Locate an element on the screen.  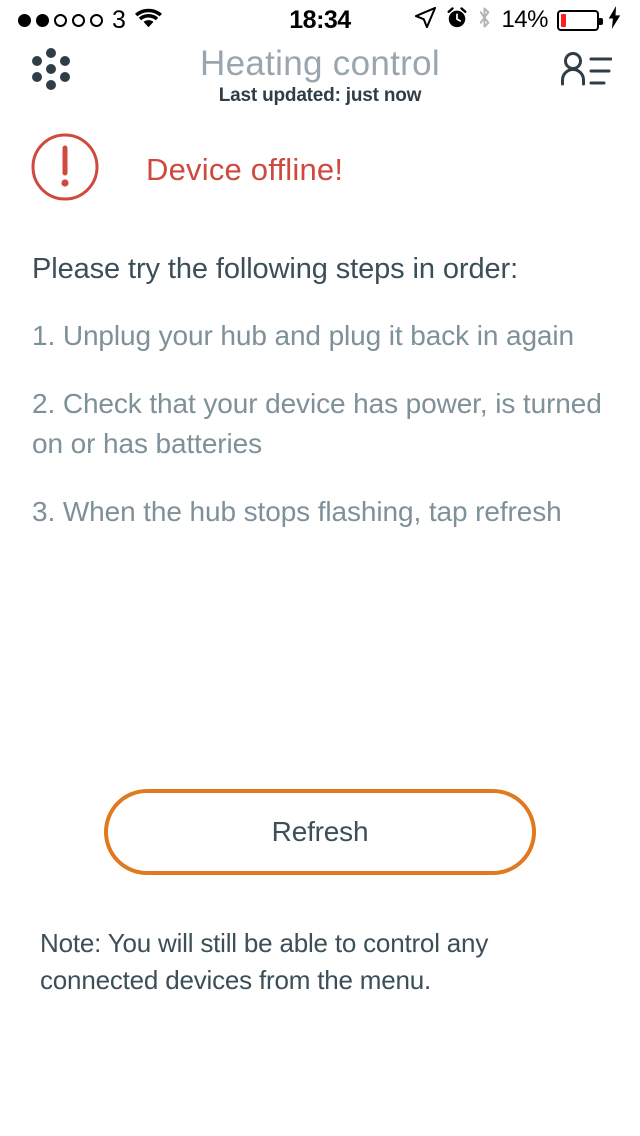
refresh-button: Refresh is located at coordinates (320, 832).